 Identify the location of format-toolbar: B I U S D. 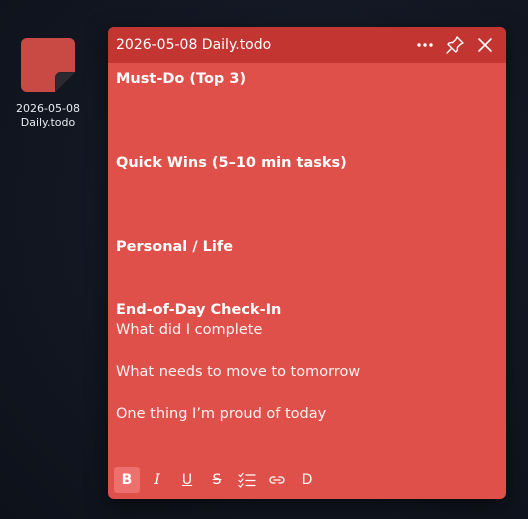
(217, 480).